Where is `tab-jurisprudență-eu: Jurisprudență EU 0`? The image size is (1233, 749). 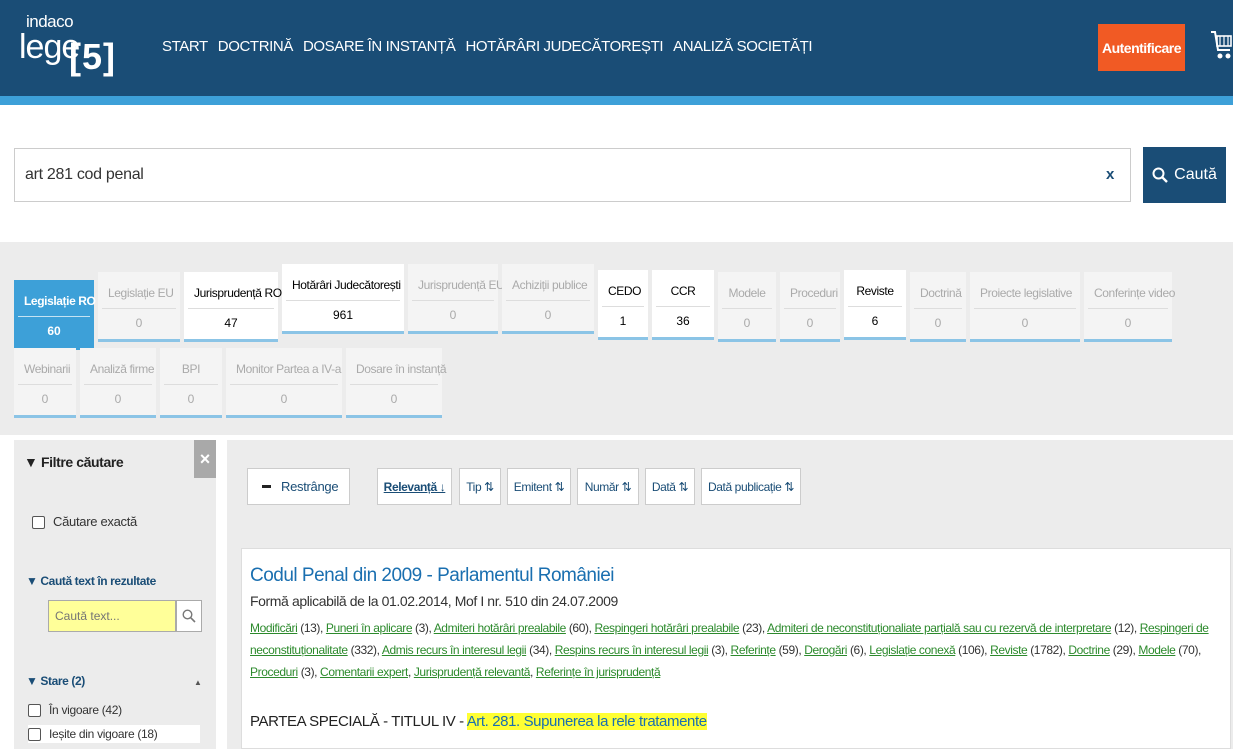 tab-jurisprudență-eu: Jurisprudență EU 0 is located at coordinates (456, 299).